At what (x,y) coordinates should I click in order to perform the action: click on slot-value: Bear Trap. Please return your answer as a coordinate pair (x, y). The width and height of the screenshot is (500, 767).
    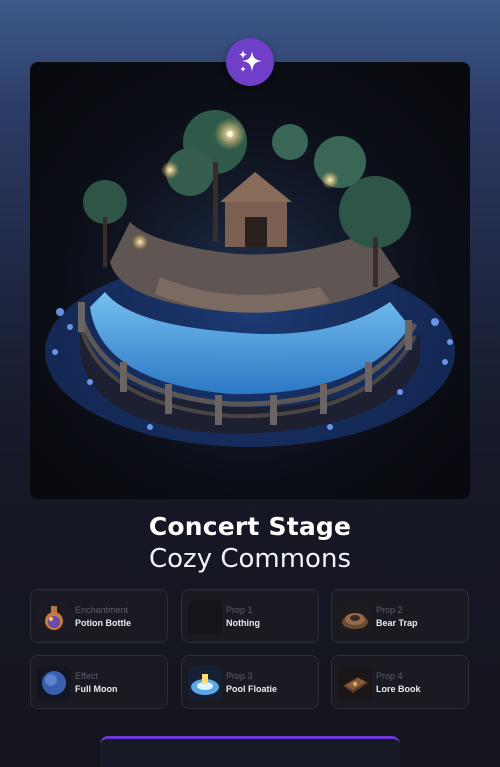
    Looking at the image, I should click on (397, 623).